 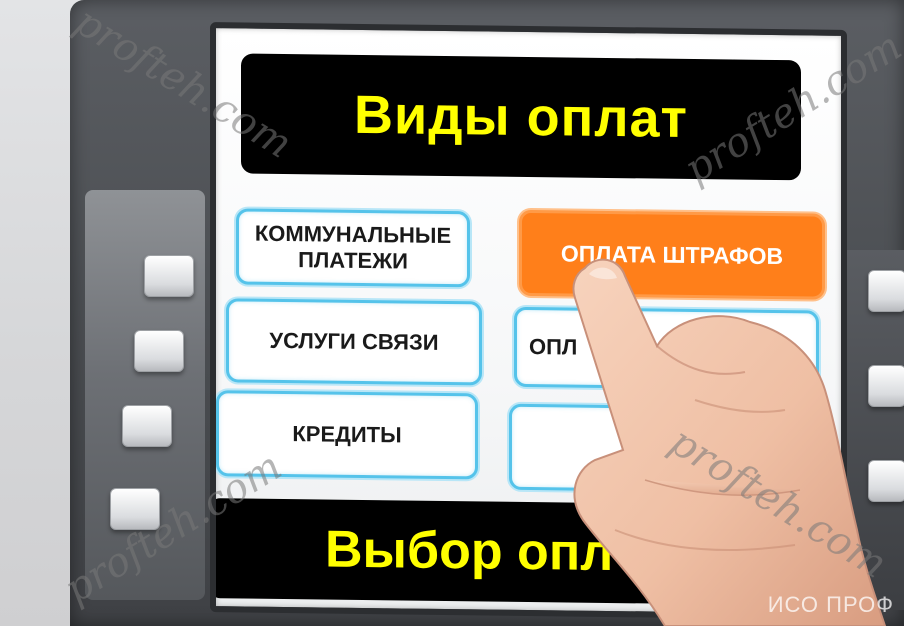 What do you see at coordinates (666, 348) in the screenshot?
I see `partial-payment-button: ОПЛ` at bounding box center [666, 348].